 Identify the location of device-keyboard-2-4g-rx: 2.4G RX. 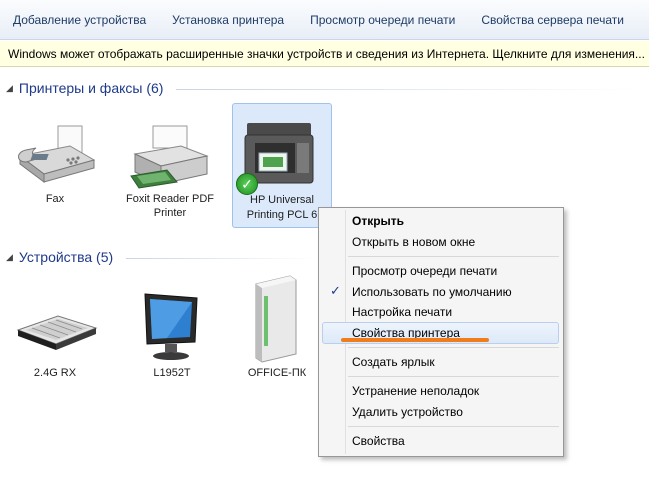
(55, 333).